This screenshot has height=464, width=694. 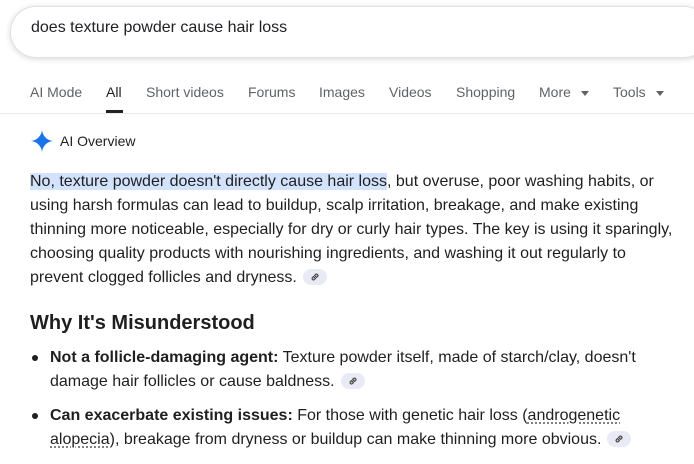 I want to click on section-heading: Why It's Misunderstood, so click(x=142, y=323).